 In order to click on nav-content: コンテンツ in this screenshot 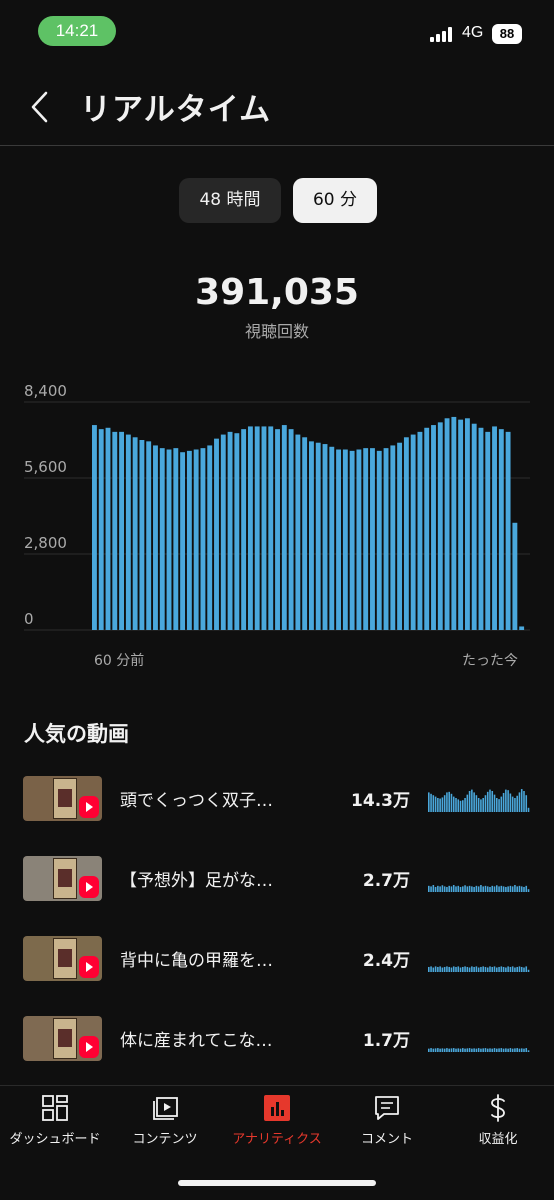, I will do `click(165, 1119)`.